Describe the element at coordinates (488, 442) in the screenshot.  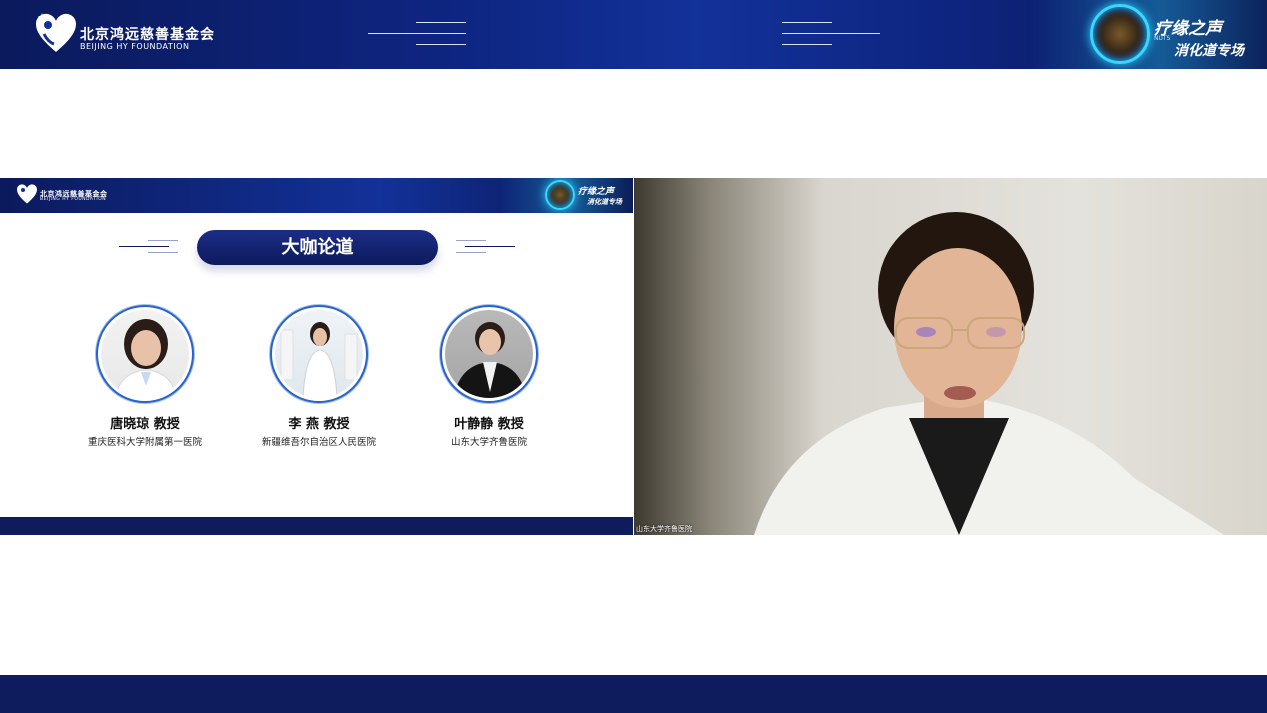
I see `expert-hospital: 山东大学齐鲁医院` at that location.